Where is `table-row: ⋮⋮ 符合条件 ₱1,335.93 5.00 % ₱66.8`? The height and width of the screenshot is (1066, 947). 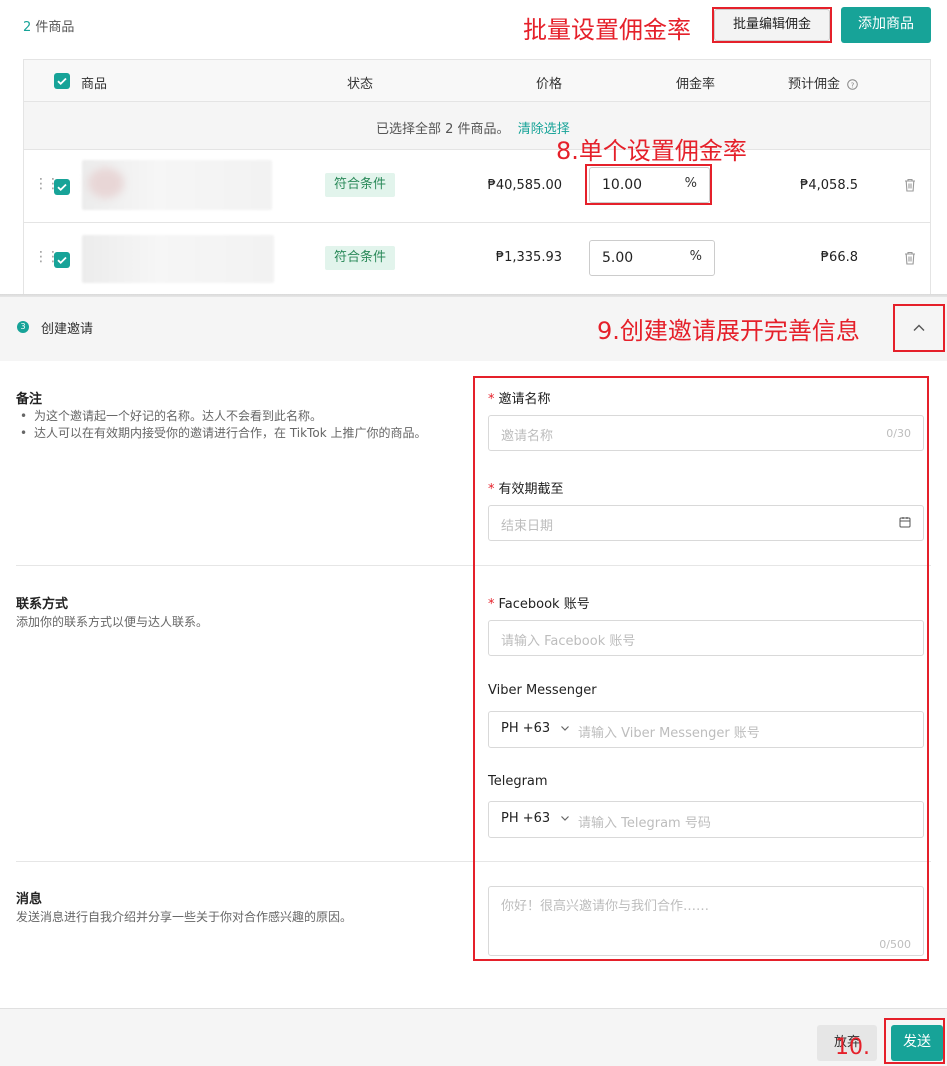 table-row: ⋮⋮ 符合条件 ₱1,335.93 5.00 % ₱66.8 is located at coordinates (477, 259).